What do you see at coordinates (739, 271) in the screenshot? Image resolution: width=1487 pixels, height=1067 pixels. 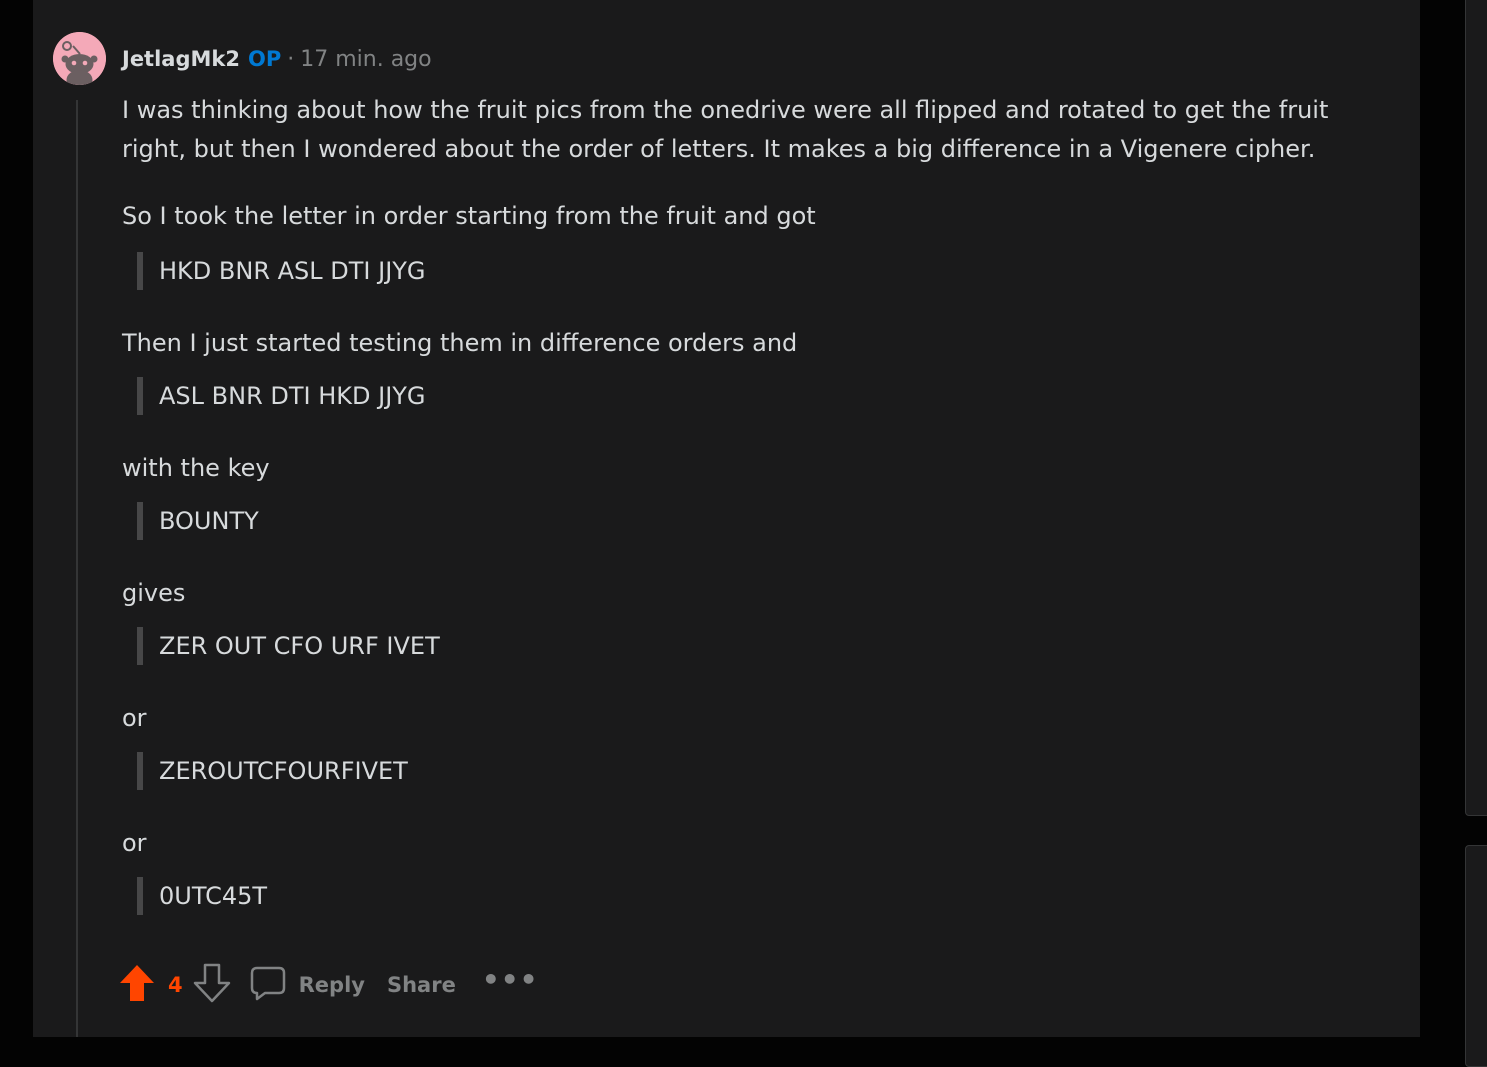 I see `blockquote: HKD BNR ASL DTI JJYG` at bounding box center [739, 271].